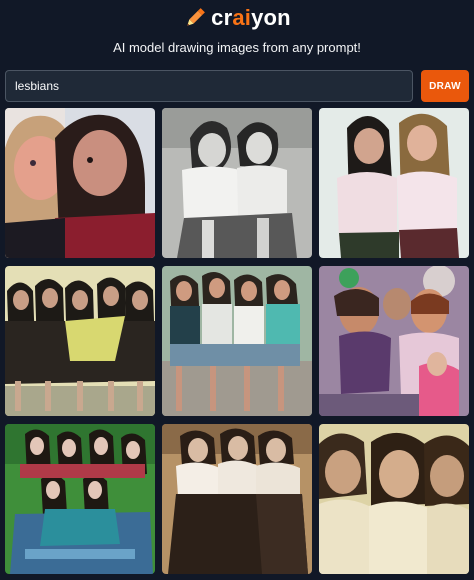  What do you see at coordinates (196, 17) in the screenshot?
I see `pencil-icon` at bounding box center [196, 17].